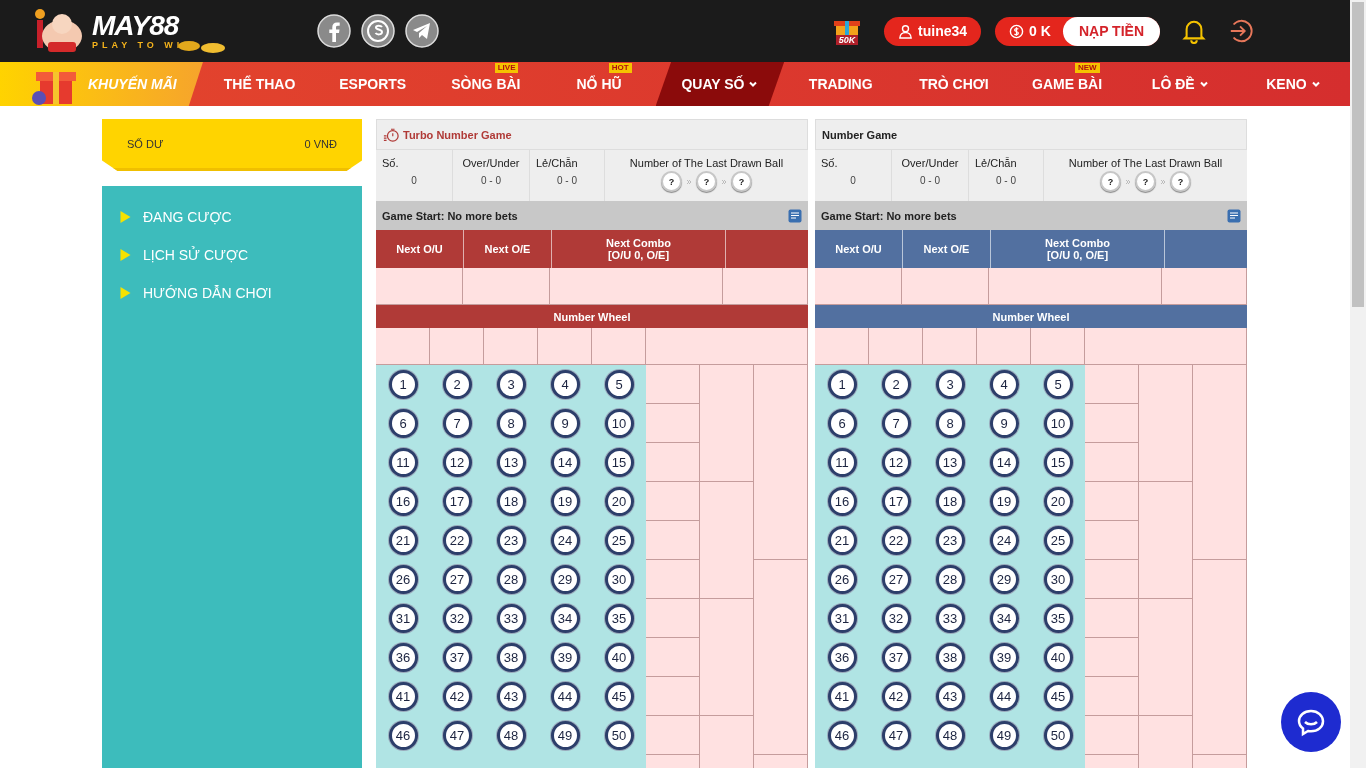  Describe the element at coordinates (145, 143) in the screenshot. I see `balance-label: SỐ DƯ` at that location.